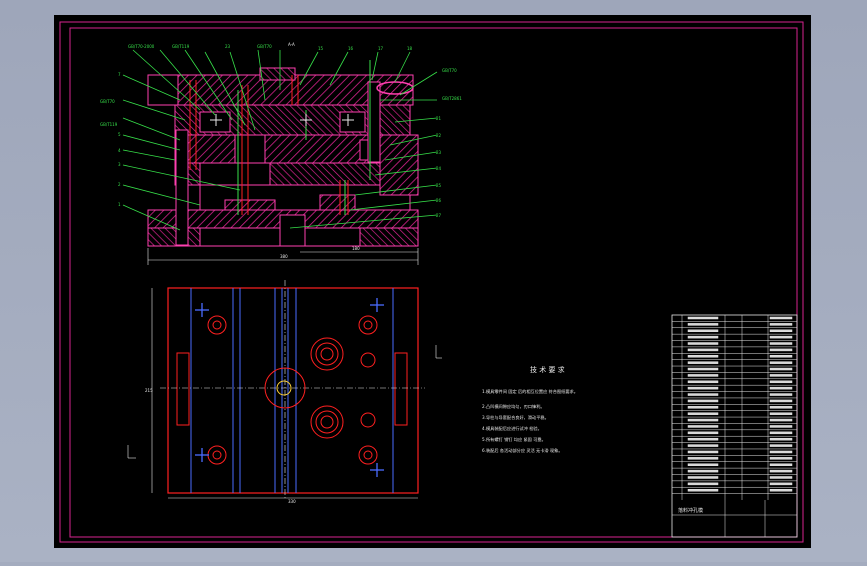  Describe the element at coordinates (351, 48) in the screenshot. I see `svg-text: 16` at that location.